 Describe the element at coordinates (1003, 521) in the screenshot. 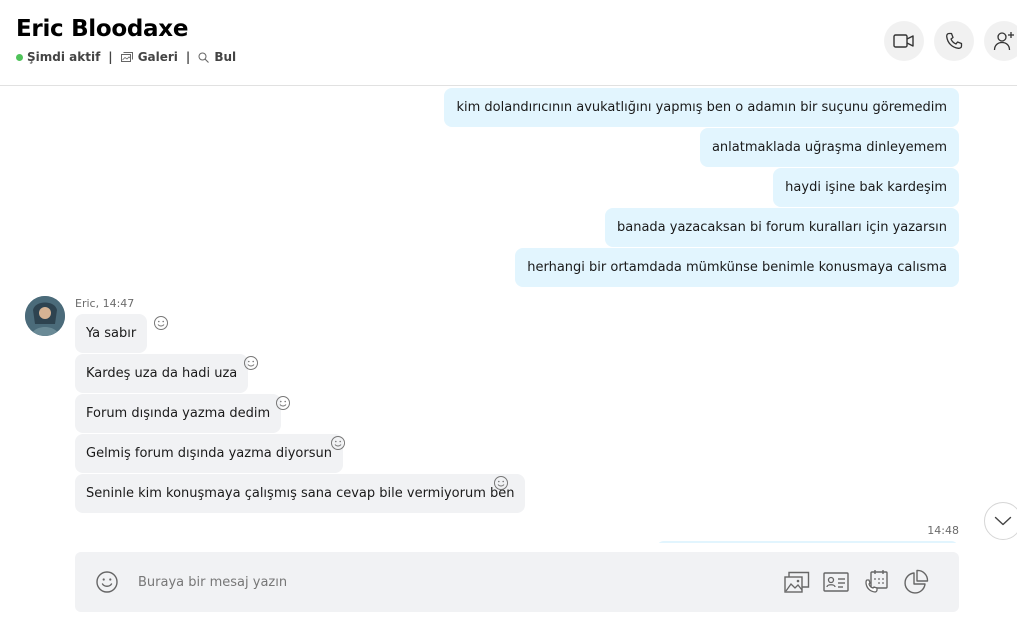

I see `chevron-down-icon` at that location.